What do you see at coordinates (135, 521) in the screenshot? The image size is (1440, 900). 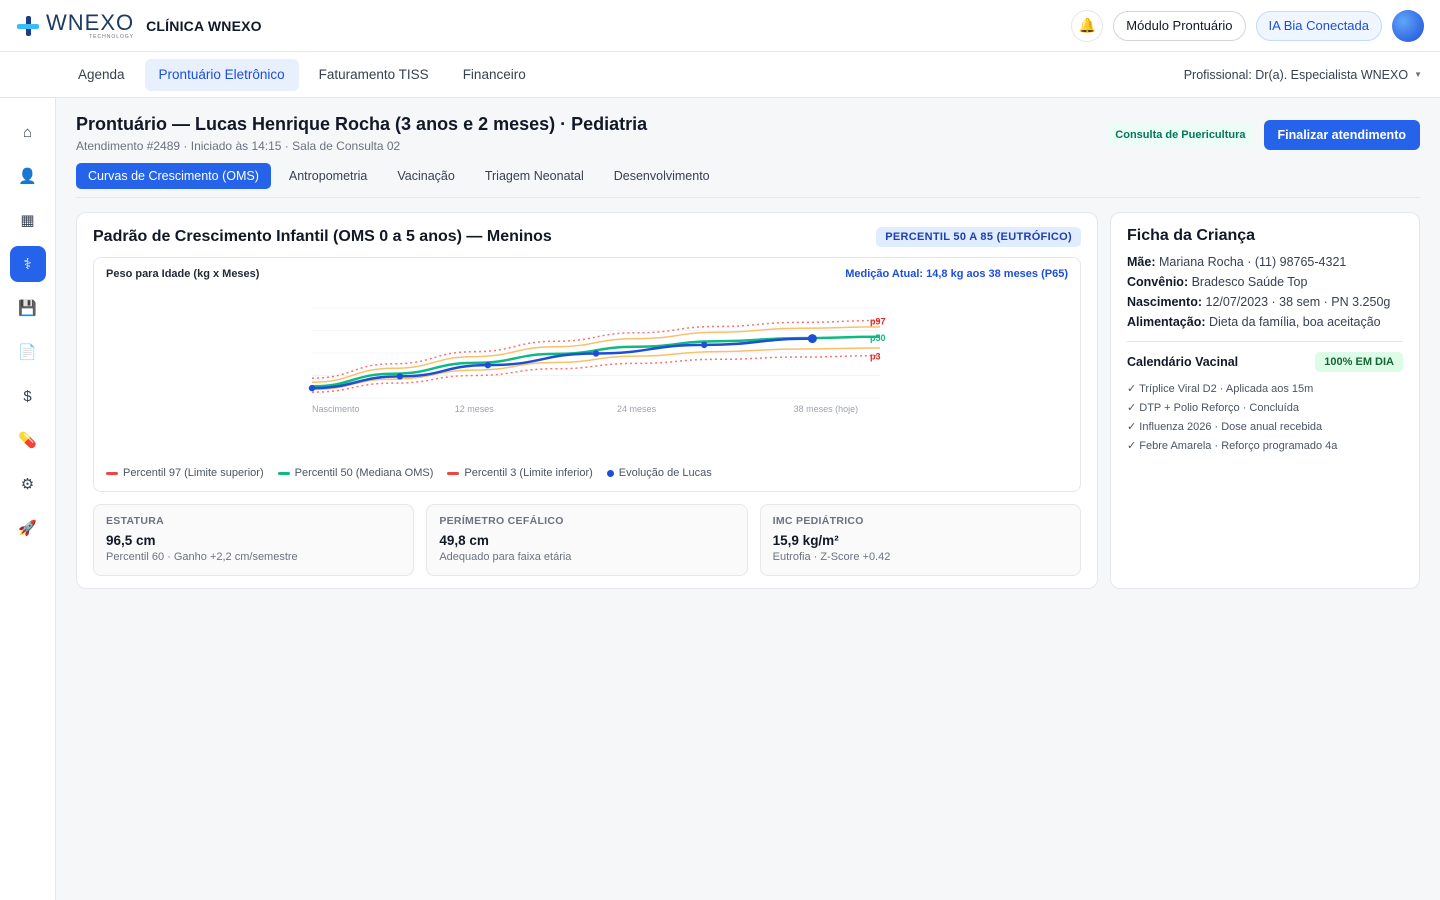 I see `metric-label: ESTATURA` at bounding box center [135, 521].